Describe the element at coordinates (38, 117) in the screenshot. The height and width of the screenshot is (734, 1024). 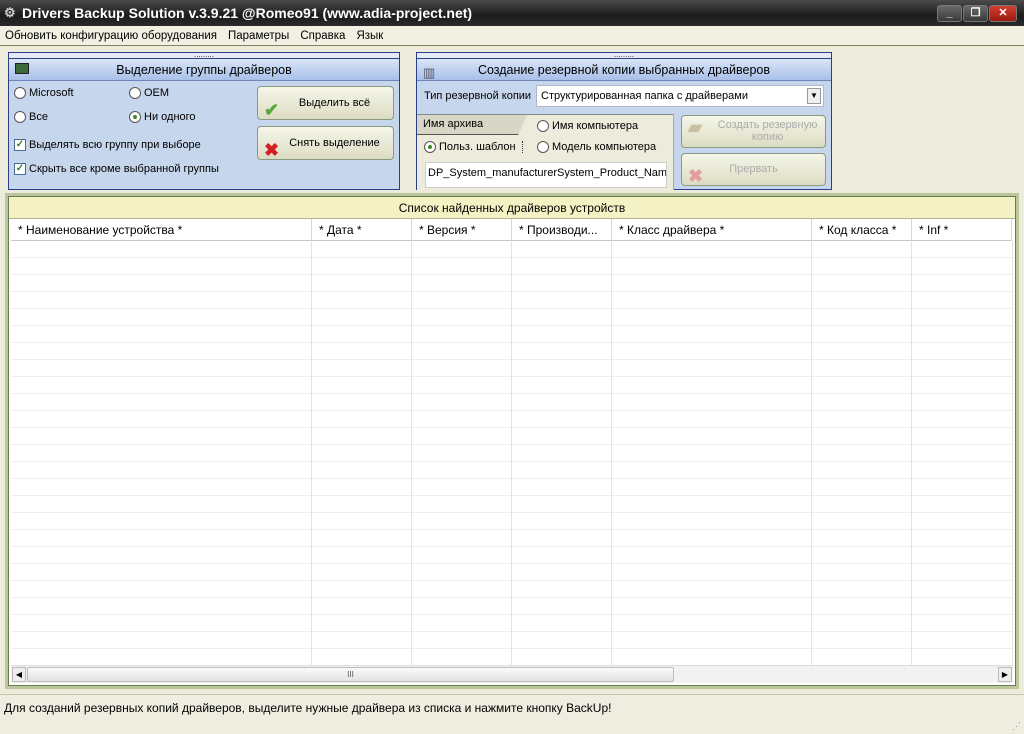
I see `radio-label: Все` at that location.